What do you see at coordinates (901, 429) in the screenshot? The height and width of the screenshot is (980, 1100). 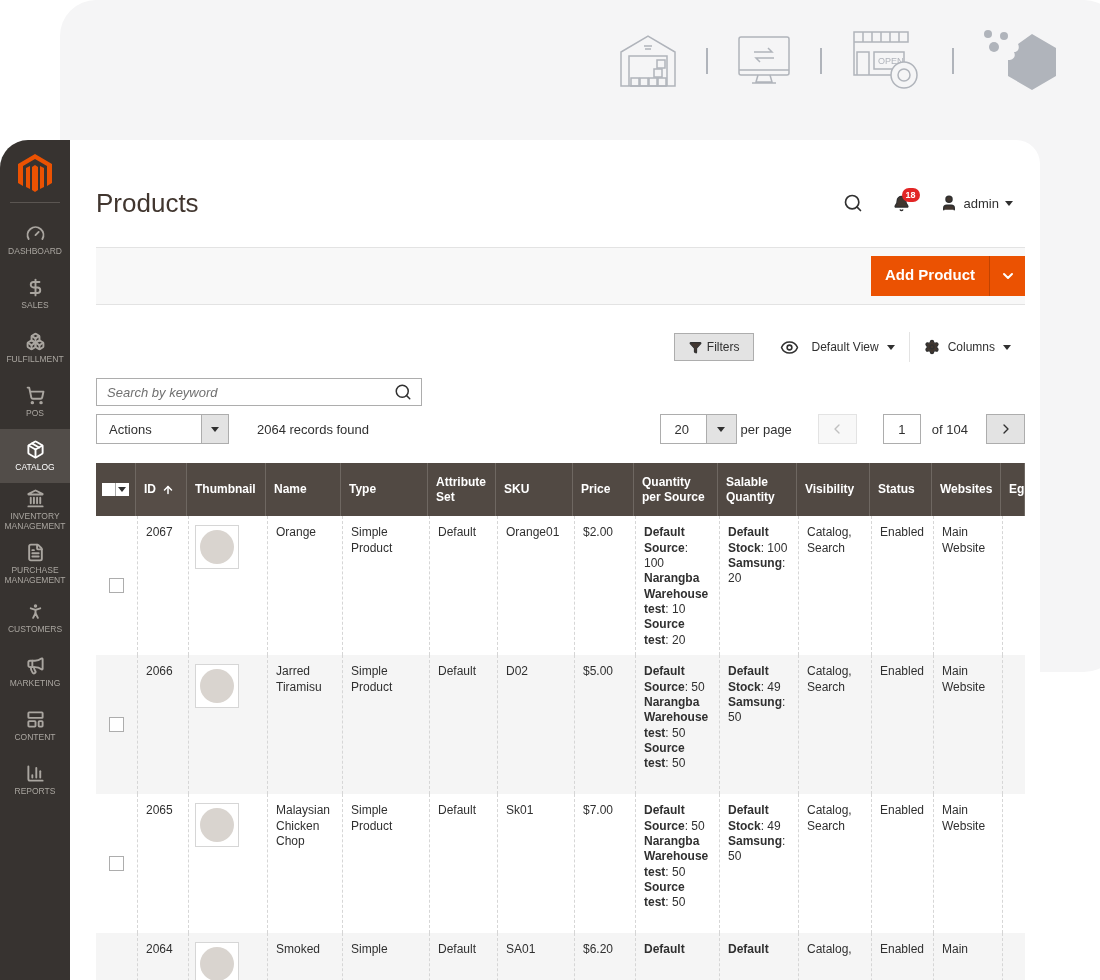 I see `page-number-field: 1` at bounding box center [901, 429].